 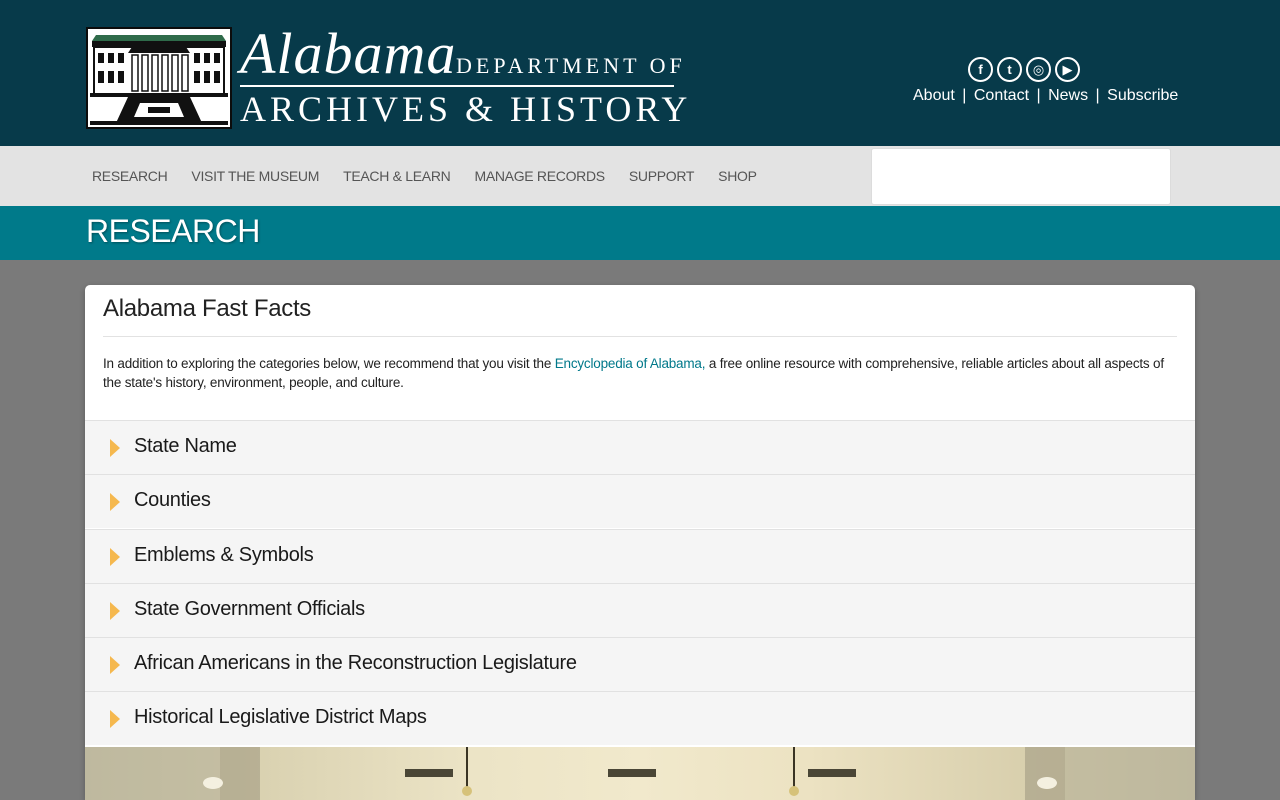 I want to click on facebook-icon: f, so click(x=980, y=69).